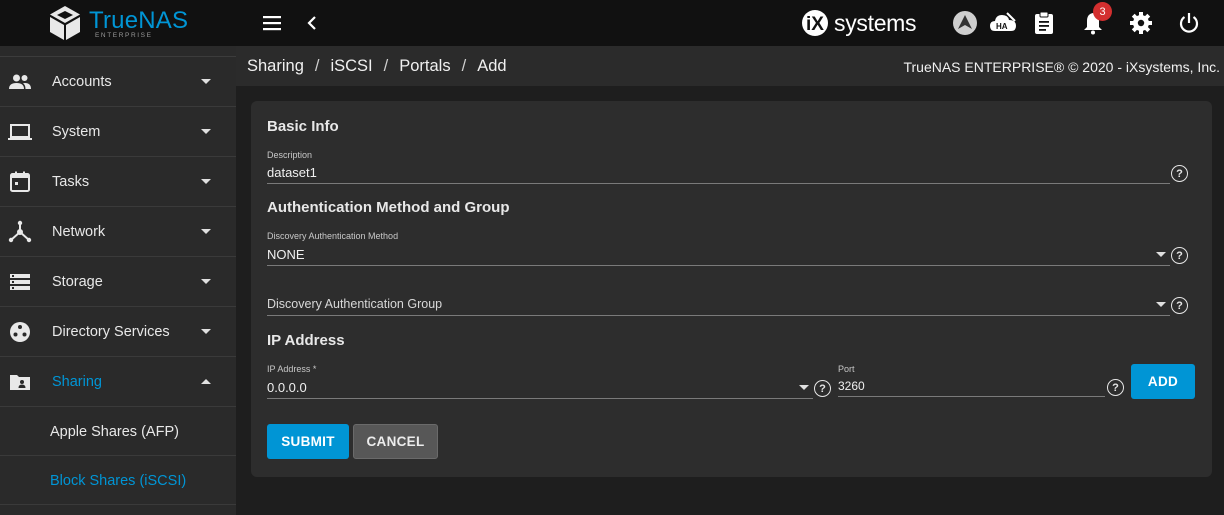 Image resolution: width=1224 pixels, height=515 pixels. Describe the element at coordinates (287, 387) in the screenshot. I see `ip-address-select: 0.0.0.0` at that location.